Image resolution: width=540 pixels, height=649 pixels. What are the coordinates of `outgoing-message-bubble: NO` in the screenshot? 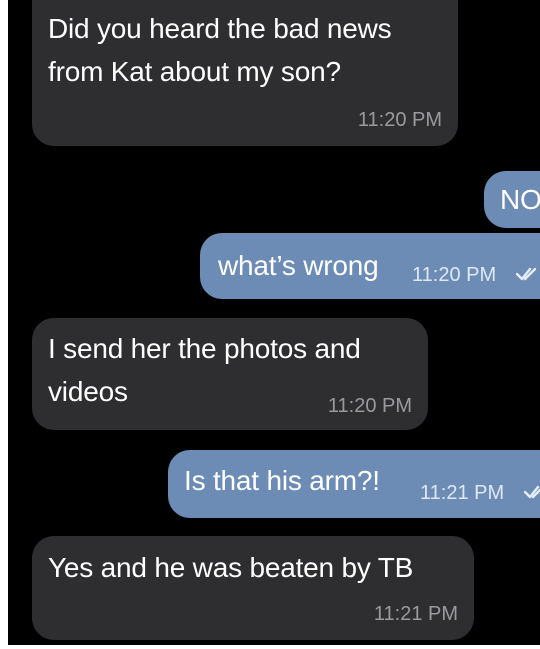 It's located at (512, 199).